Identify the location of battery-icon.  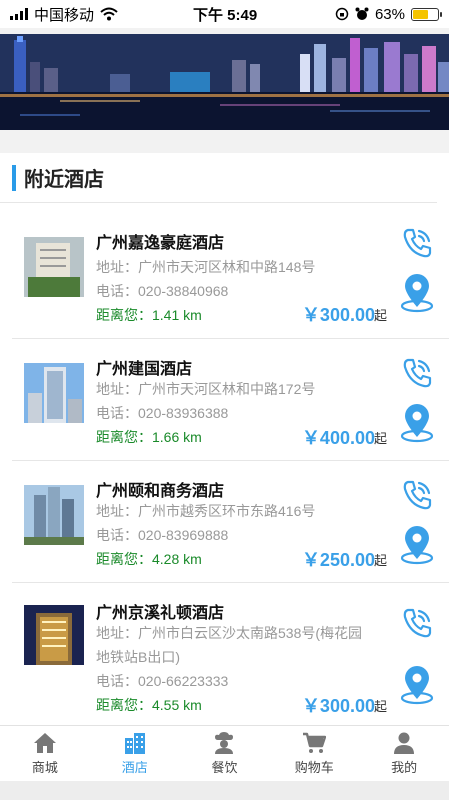
(426, 14).